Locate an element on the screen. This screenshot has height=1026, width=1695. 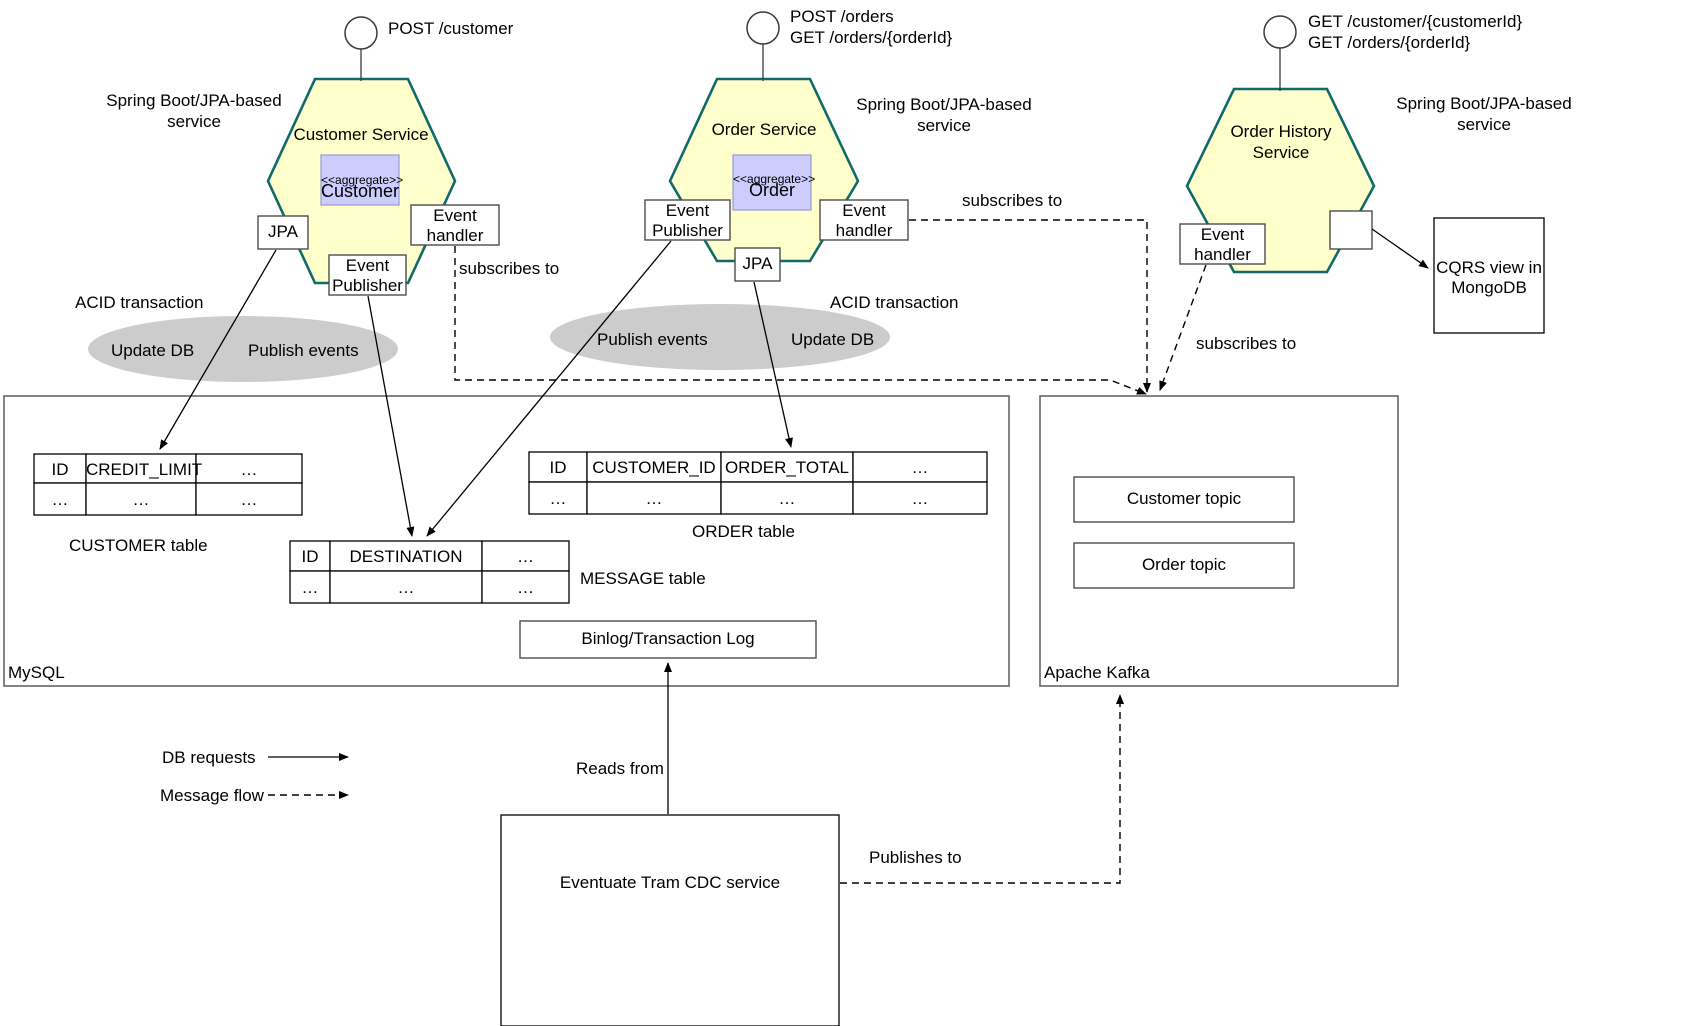
order-table-header-id: ID is located at coordinates (558, 467).